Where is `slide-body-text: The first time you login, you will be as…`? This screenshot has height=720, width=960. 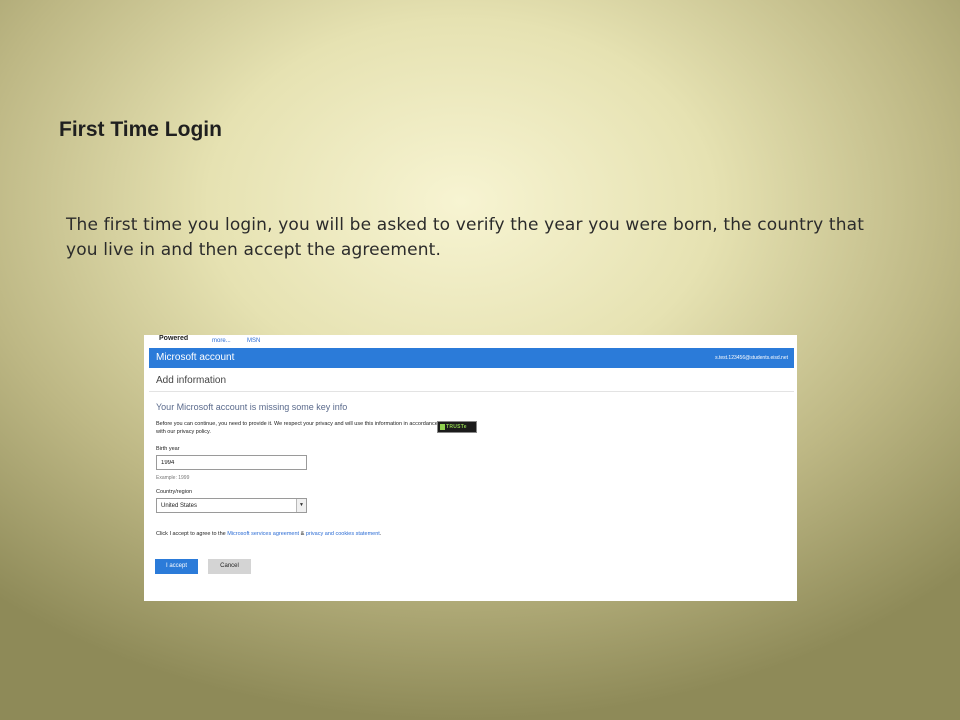 slide-body-text: The first time you login, you will be as… is located at coordinates (465, 237).